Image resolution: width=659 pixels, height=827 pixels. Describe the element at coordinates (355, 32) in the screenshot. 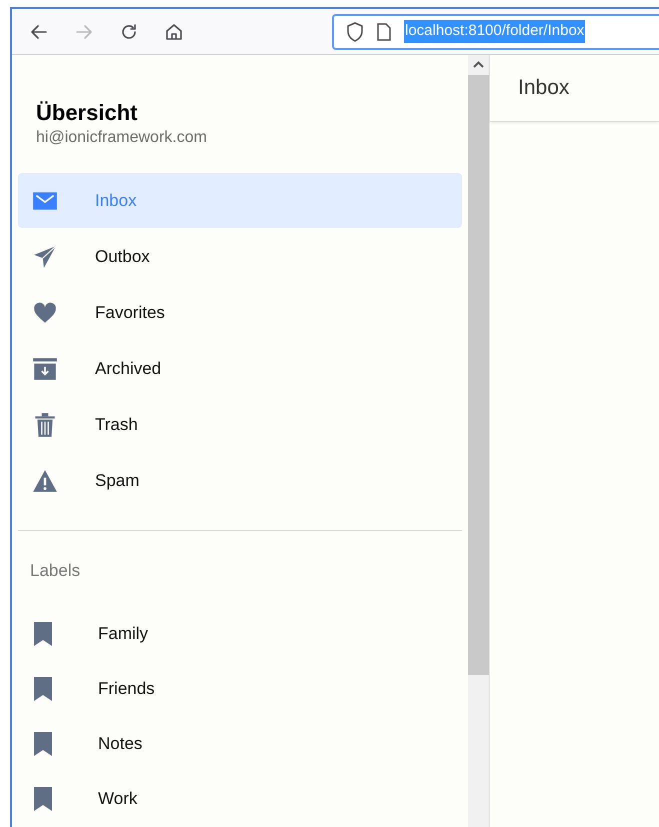

I see `shield-icon` at that location.